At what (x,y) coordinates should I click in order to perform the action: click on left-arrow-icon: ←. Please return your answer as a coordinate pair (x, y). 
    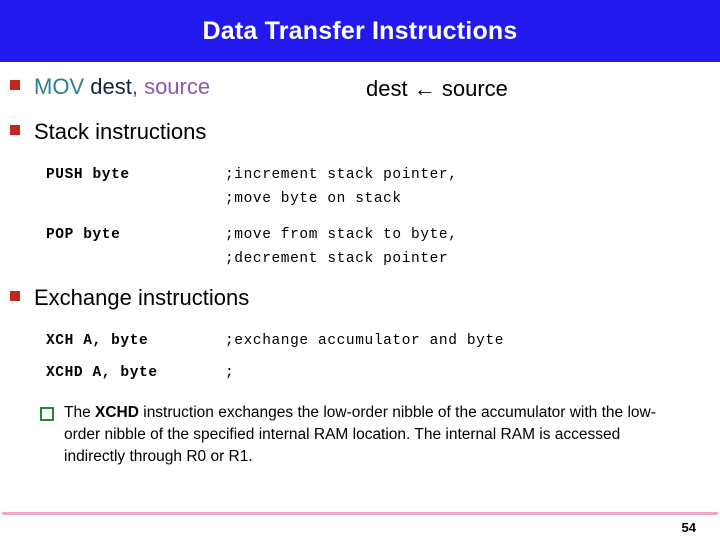
    Looking at the image, I should click on (424, 88).